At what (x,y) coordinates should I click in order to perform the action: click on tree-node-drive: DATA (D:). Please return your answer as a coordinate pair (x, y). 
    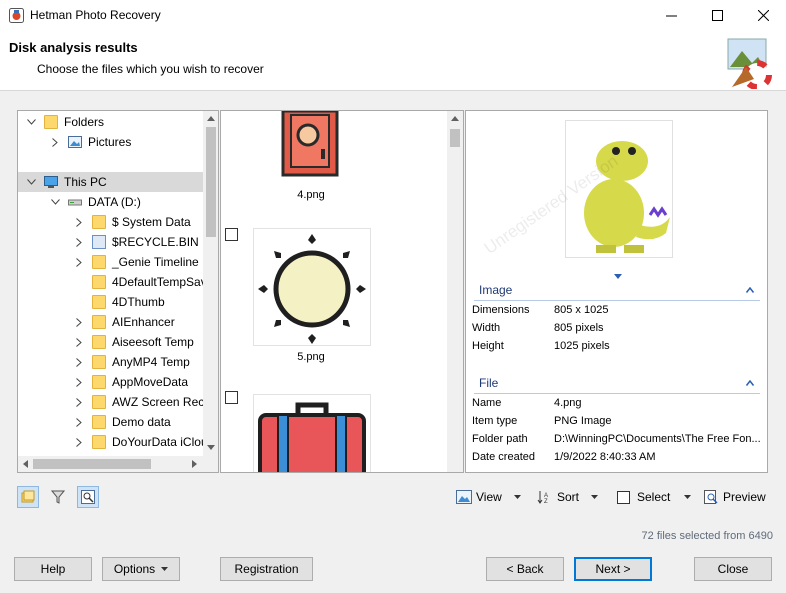
    Looking at the image, I should click on (111, 202).